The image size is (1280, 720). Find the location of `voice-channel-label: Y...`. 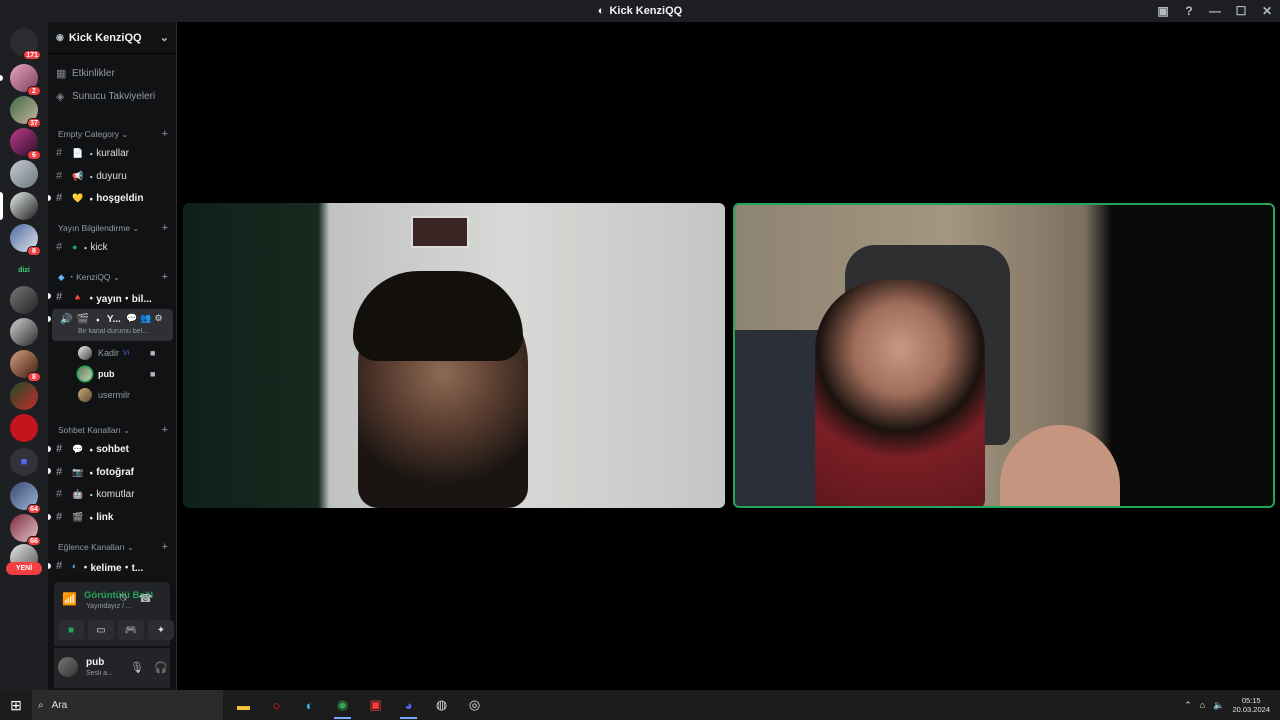

voice-channel-label: Y... is located at coordinates (113, 319).